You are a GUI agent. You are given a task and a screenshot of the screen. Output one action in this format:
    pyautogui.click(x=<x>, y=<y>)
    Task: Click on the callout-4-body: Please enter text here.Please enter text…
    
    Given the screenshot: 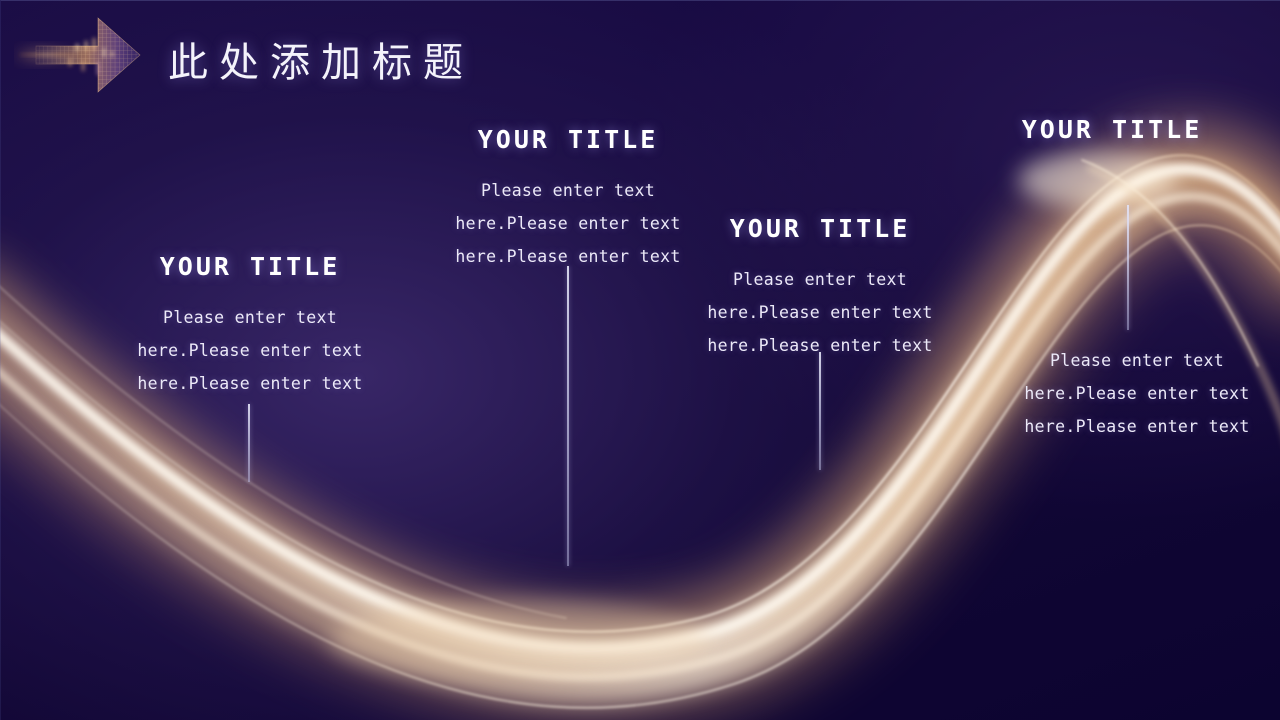 What is the action you would take?
    pyautogui.click(x=1137, y=393)
    